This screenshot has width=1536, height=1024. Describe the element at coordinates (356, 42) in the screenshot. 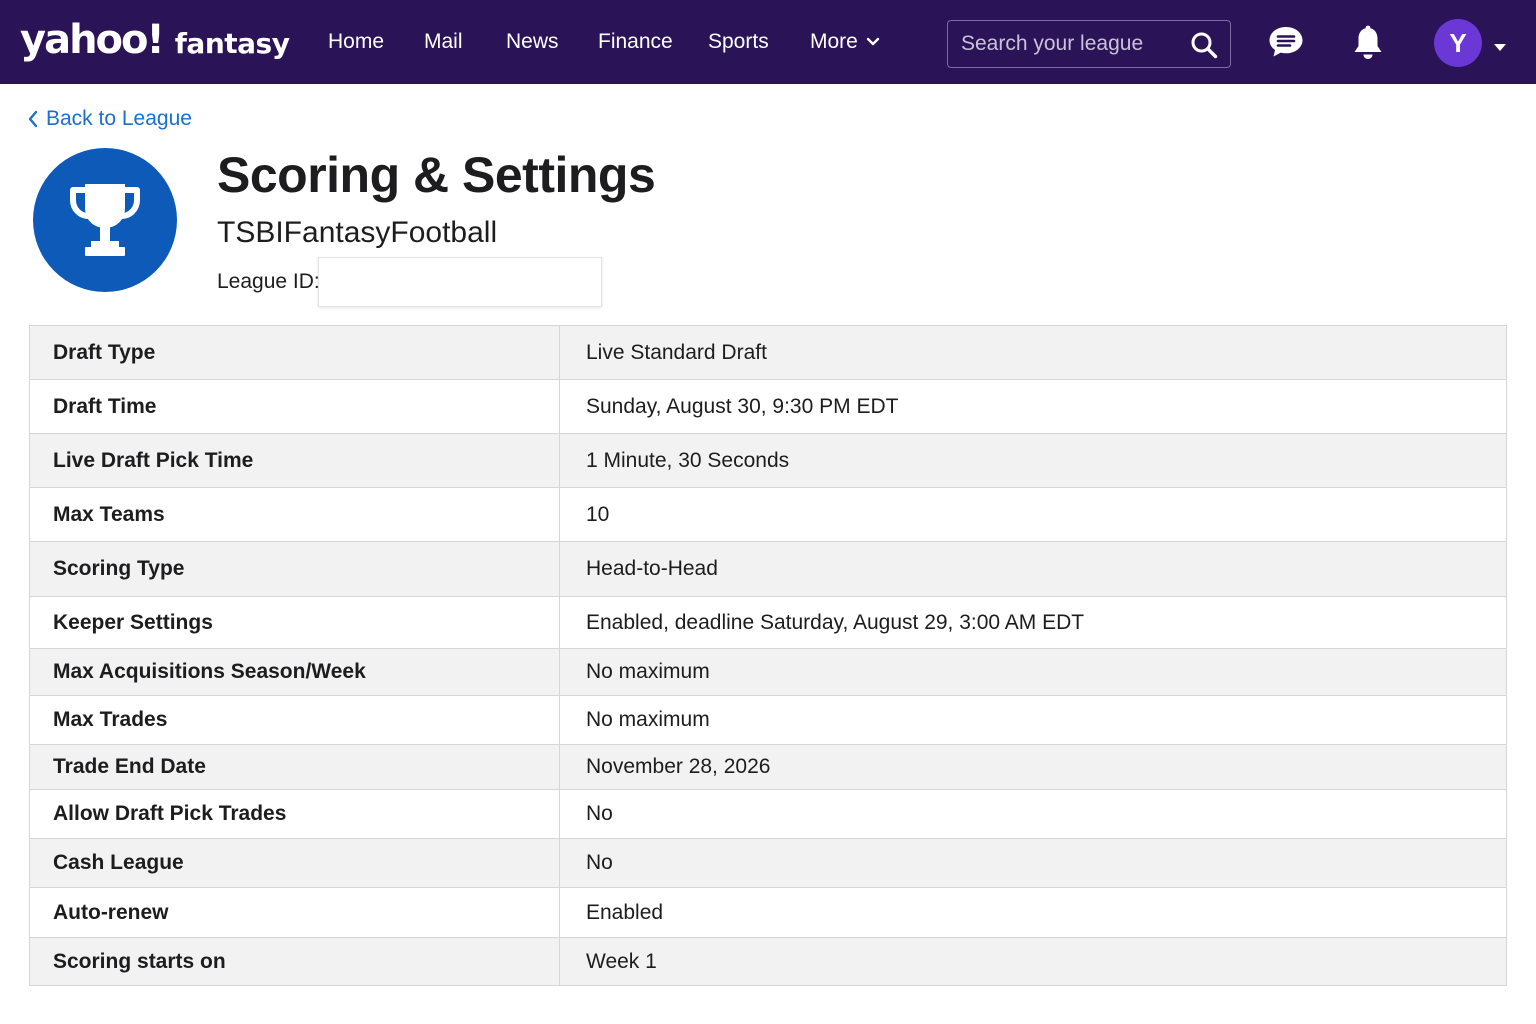

I see `nav-link-home: Home` at that location.